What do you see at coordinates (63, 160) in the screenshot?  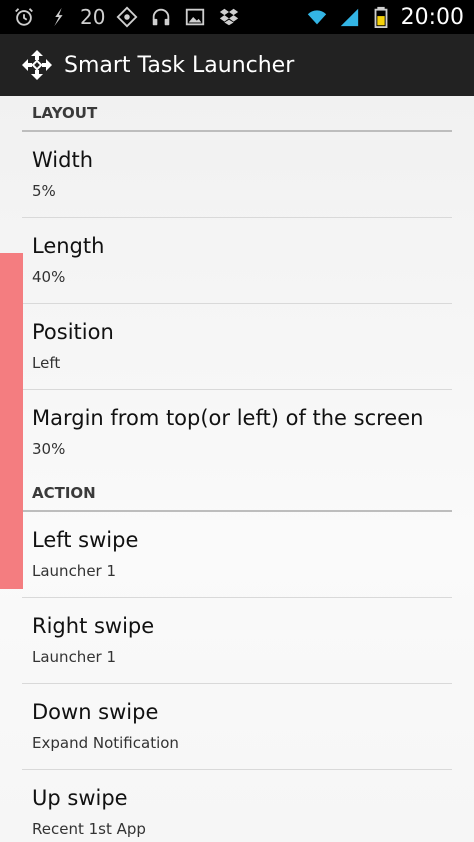 I see `pref-title: Width` at bounding box center [63, 160].